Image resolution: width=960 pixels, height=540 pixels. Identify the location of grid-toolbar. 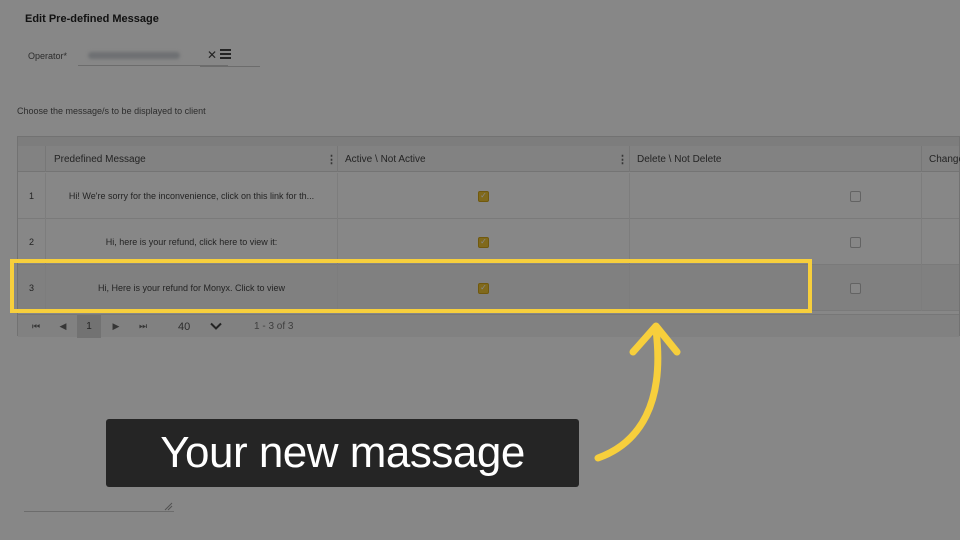
(488, 141).